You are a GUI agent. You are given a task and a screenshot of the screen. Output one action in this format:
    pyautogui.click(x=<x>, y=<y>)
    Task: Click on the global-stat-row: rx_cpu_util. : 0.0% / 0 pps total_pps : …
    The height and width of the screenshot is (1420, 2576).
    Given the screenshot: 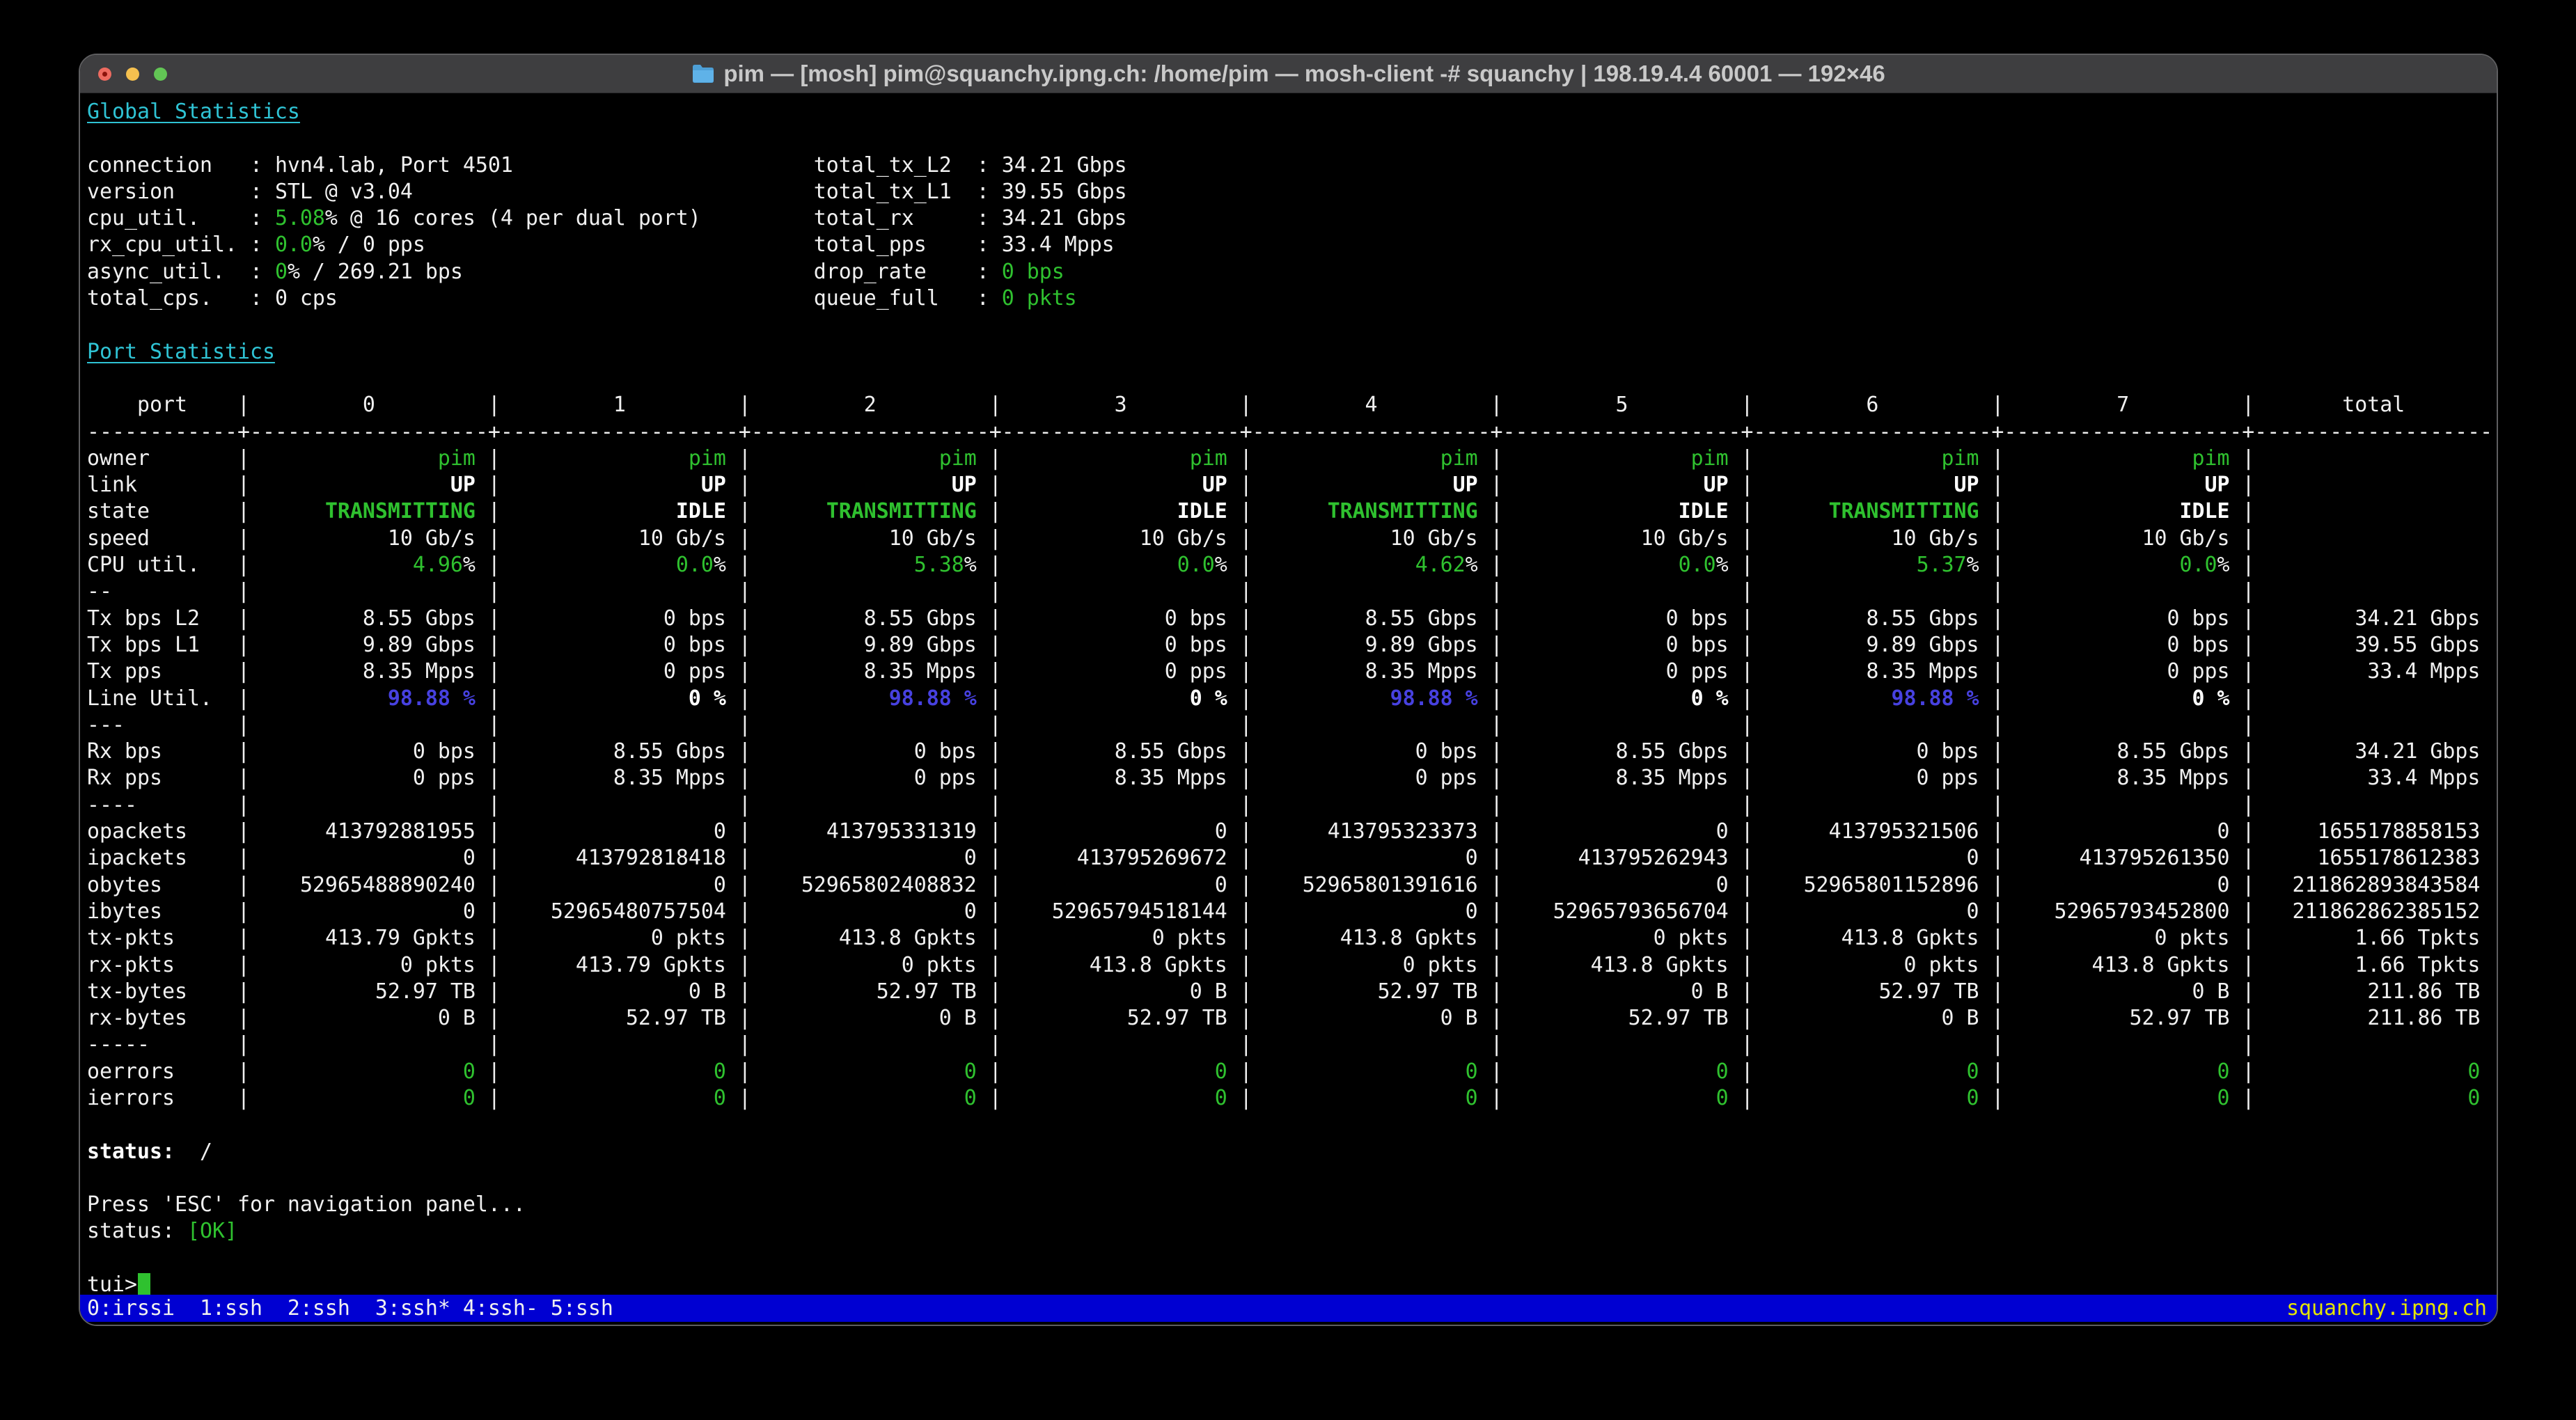 What is the action you would take?
    pyautogui.click(x=601, y=245)
    